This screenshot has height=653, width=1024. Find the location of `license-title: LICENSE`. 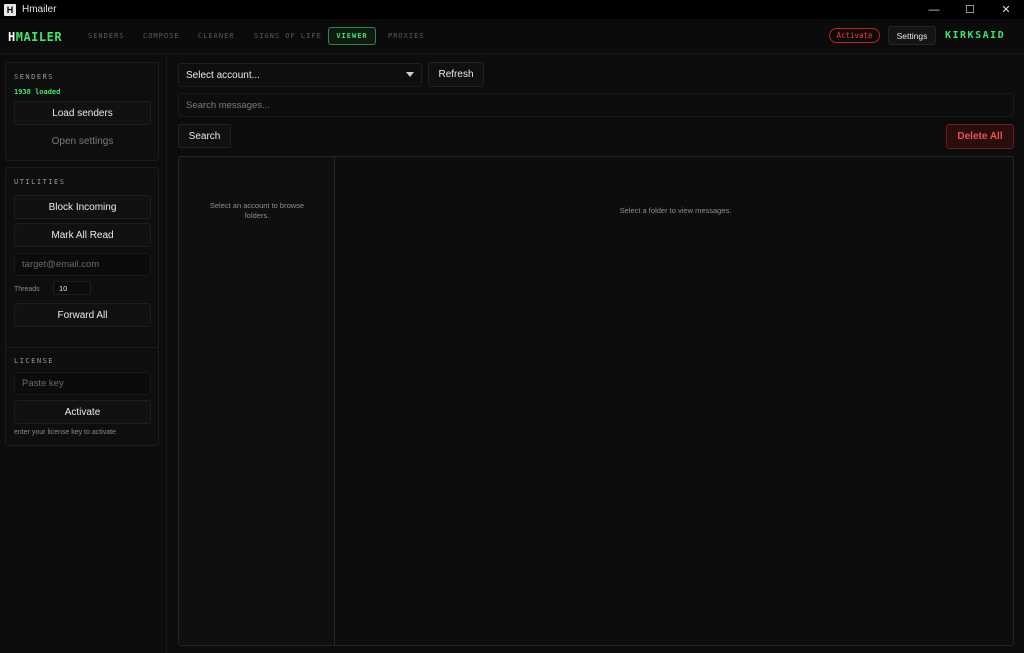

license-title: LICENSE is located at coordinates (34, 361).